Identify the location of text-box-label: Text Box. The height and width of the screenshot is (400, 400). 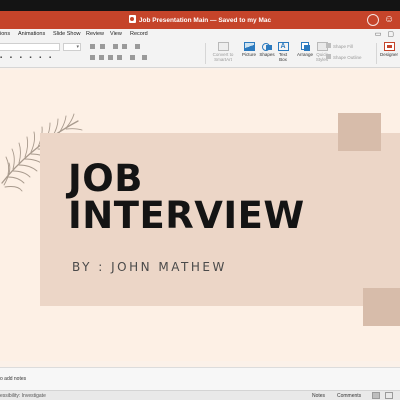
(283, 57).